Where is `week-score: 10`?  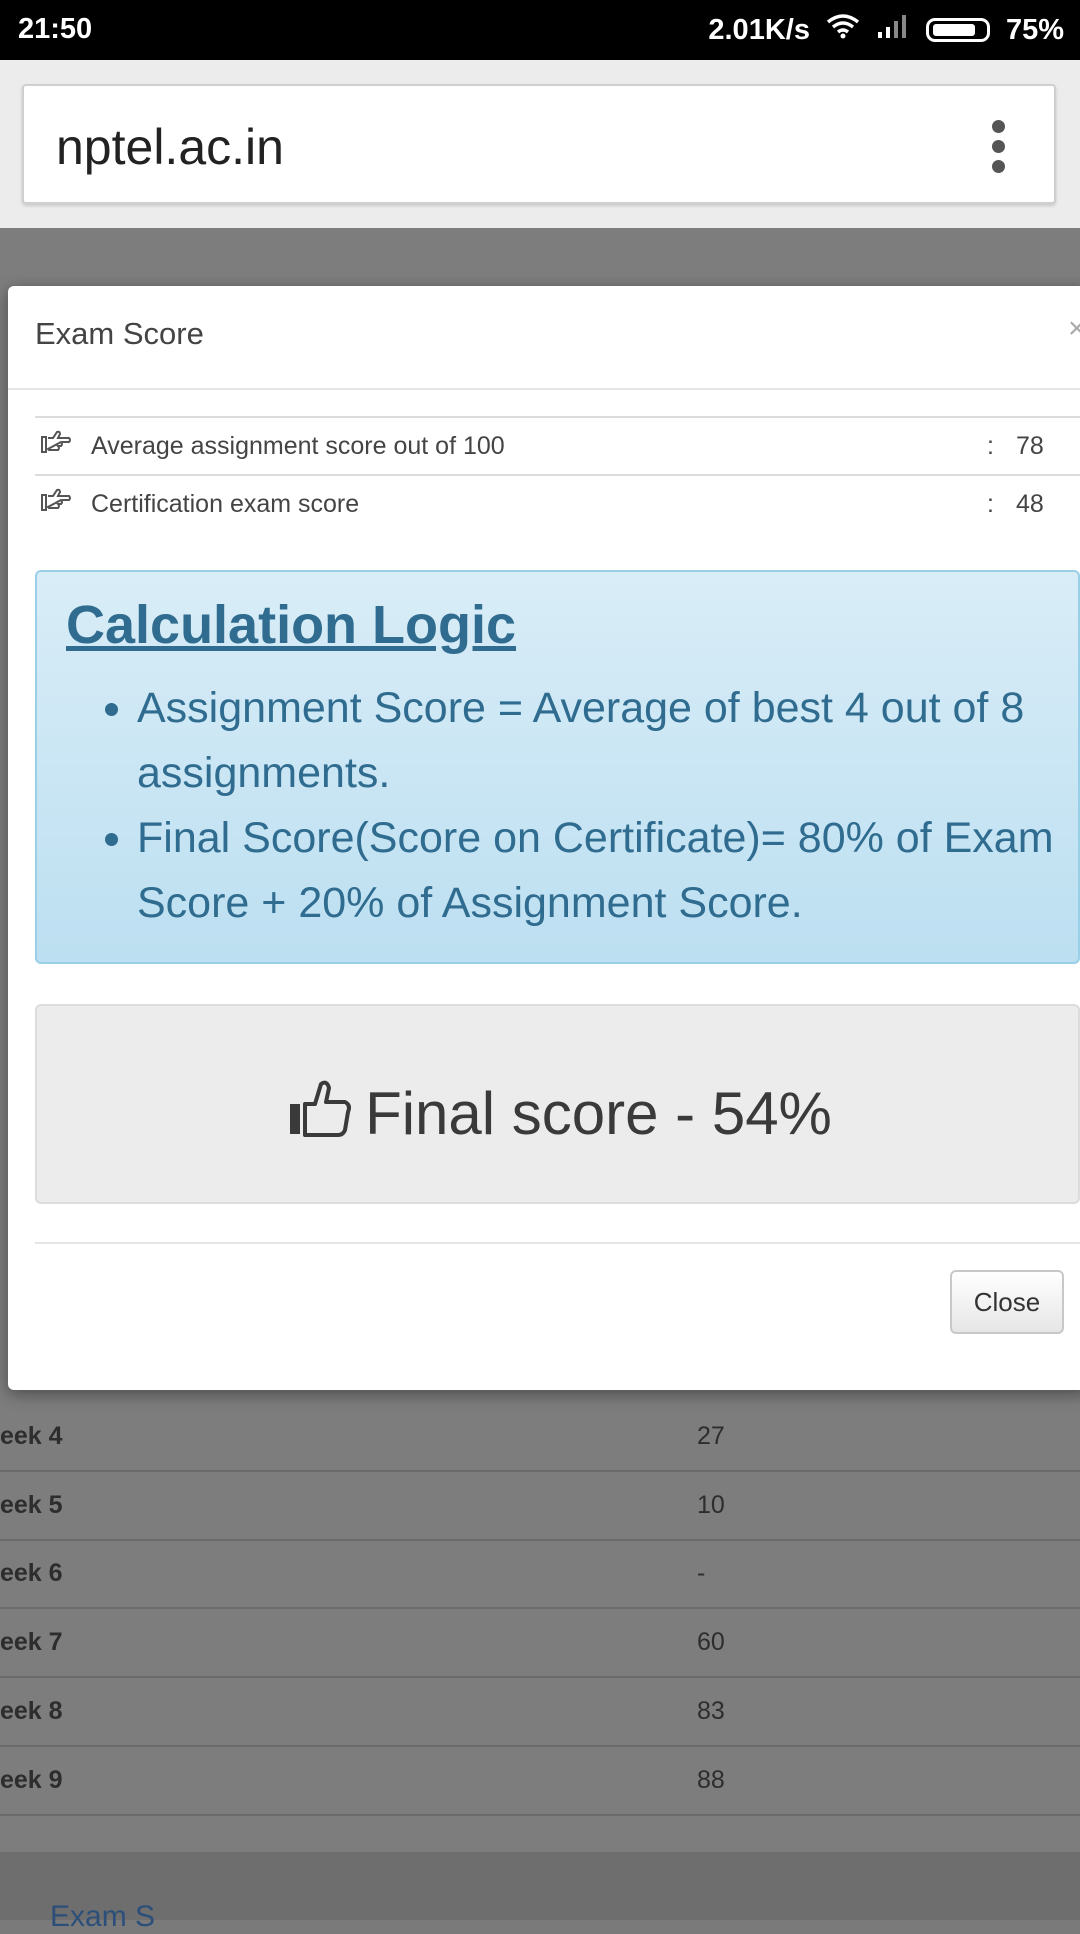 week-score: 10 is located at coordinates (711, 1505).